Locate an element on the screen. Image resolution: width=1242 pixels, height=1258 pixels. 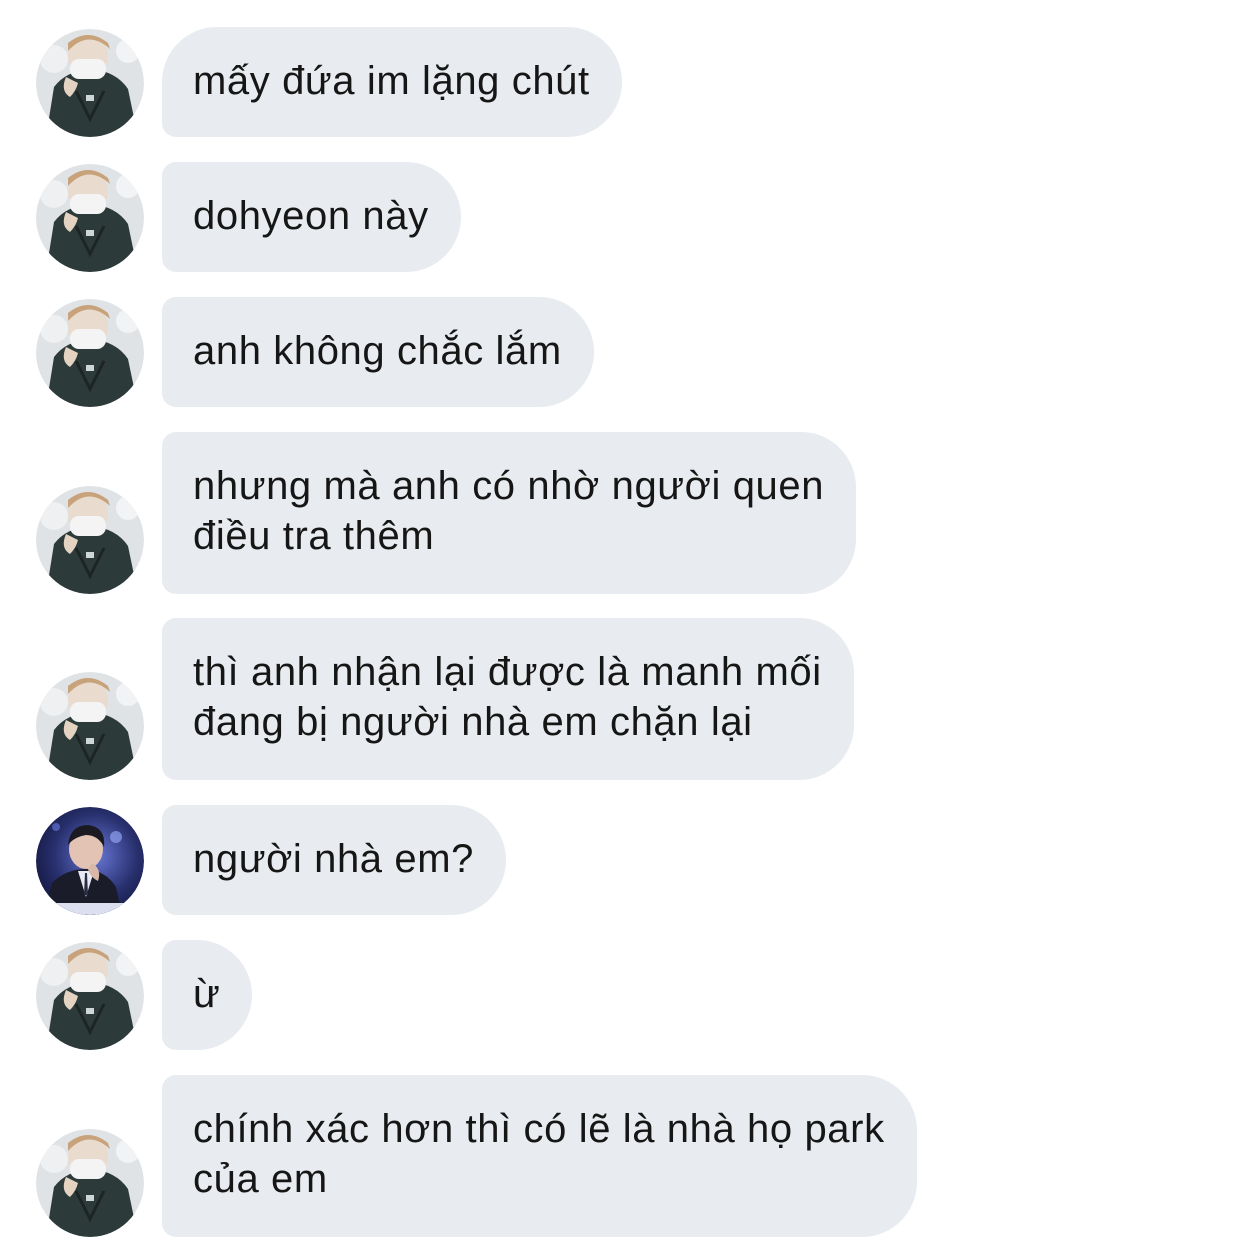
person-in-suit-avatar-icon is located at coordinates (90, 861).